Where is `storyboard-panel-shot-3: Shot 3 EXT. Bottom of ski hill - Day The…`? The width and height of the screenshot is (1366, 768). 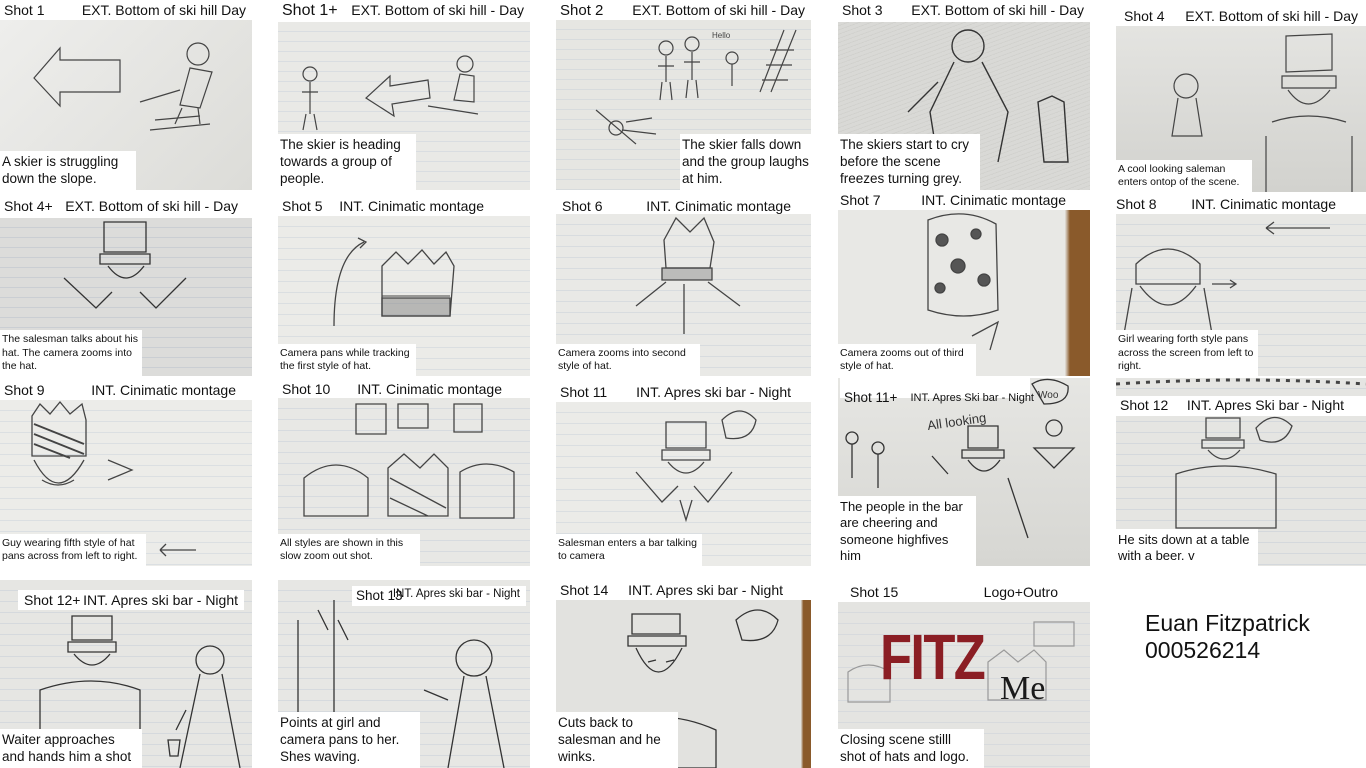
storyboard-panel-shot-3: Shot 3 EXT. Bottom of ski hill - Day The… is located at coordinates (964, 95).